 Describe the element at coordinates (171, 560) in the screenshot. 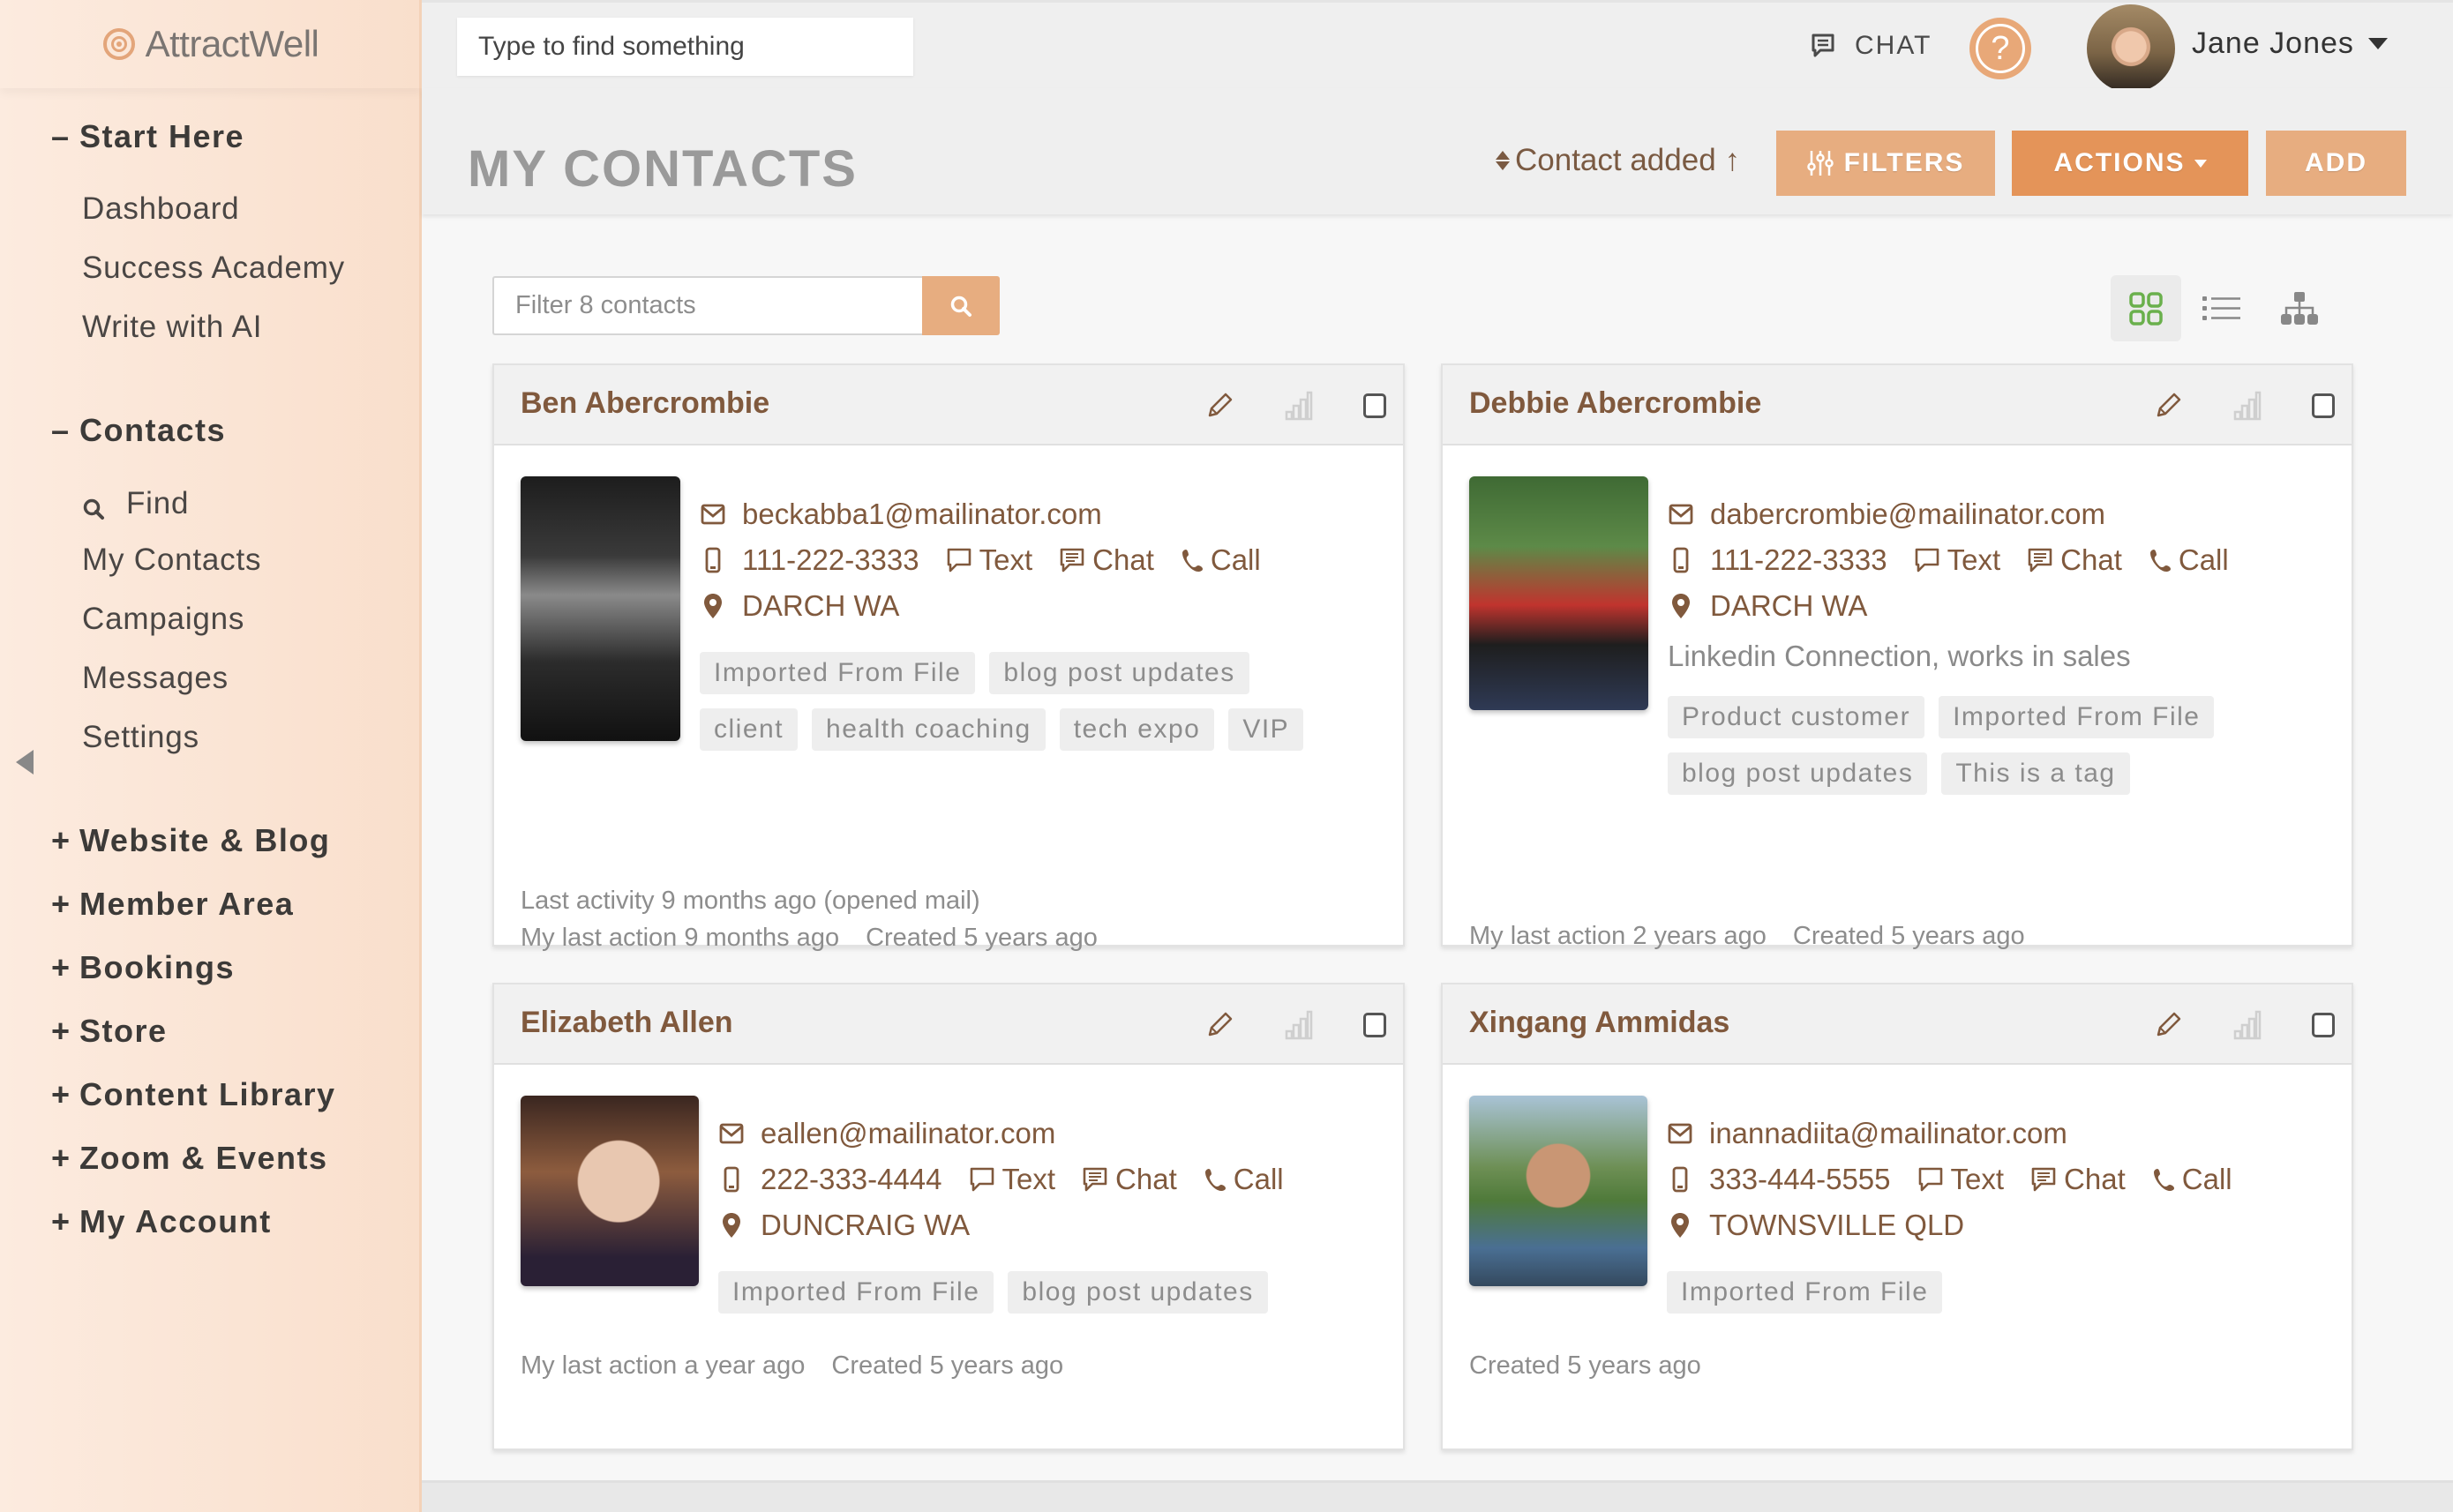

I see `nav-item-my-contacts: My Contacts` at that location.